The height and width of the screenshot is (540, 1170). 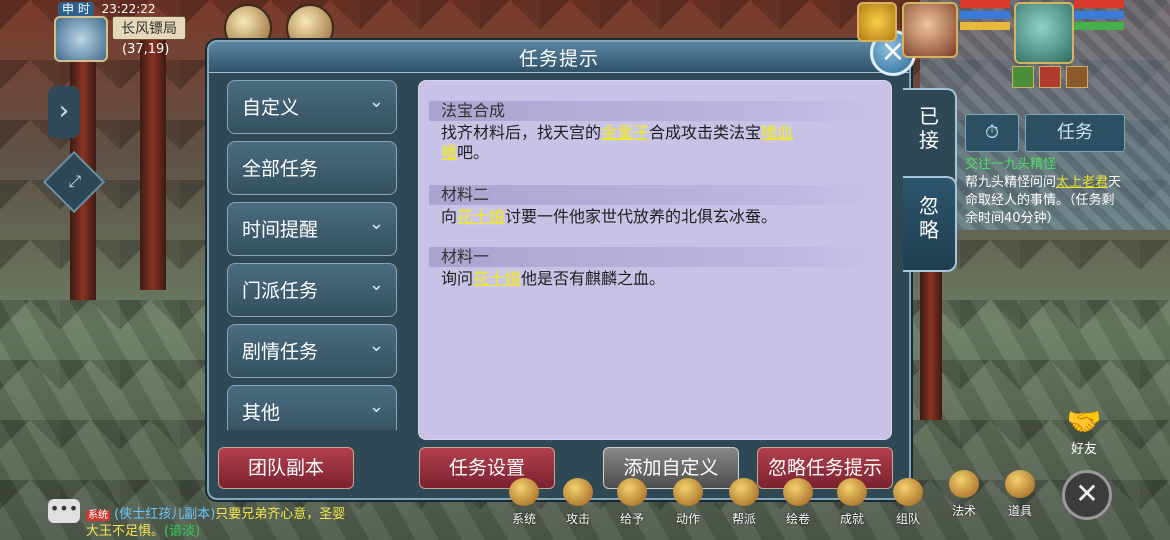 What do you see at coordinates (1044, 33) in the screenshot?
I see `summon-portrait-avatar` at bounding box center [1044, 33].